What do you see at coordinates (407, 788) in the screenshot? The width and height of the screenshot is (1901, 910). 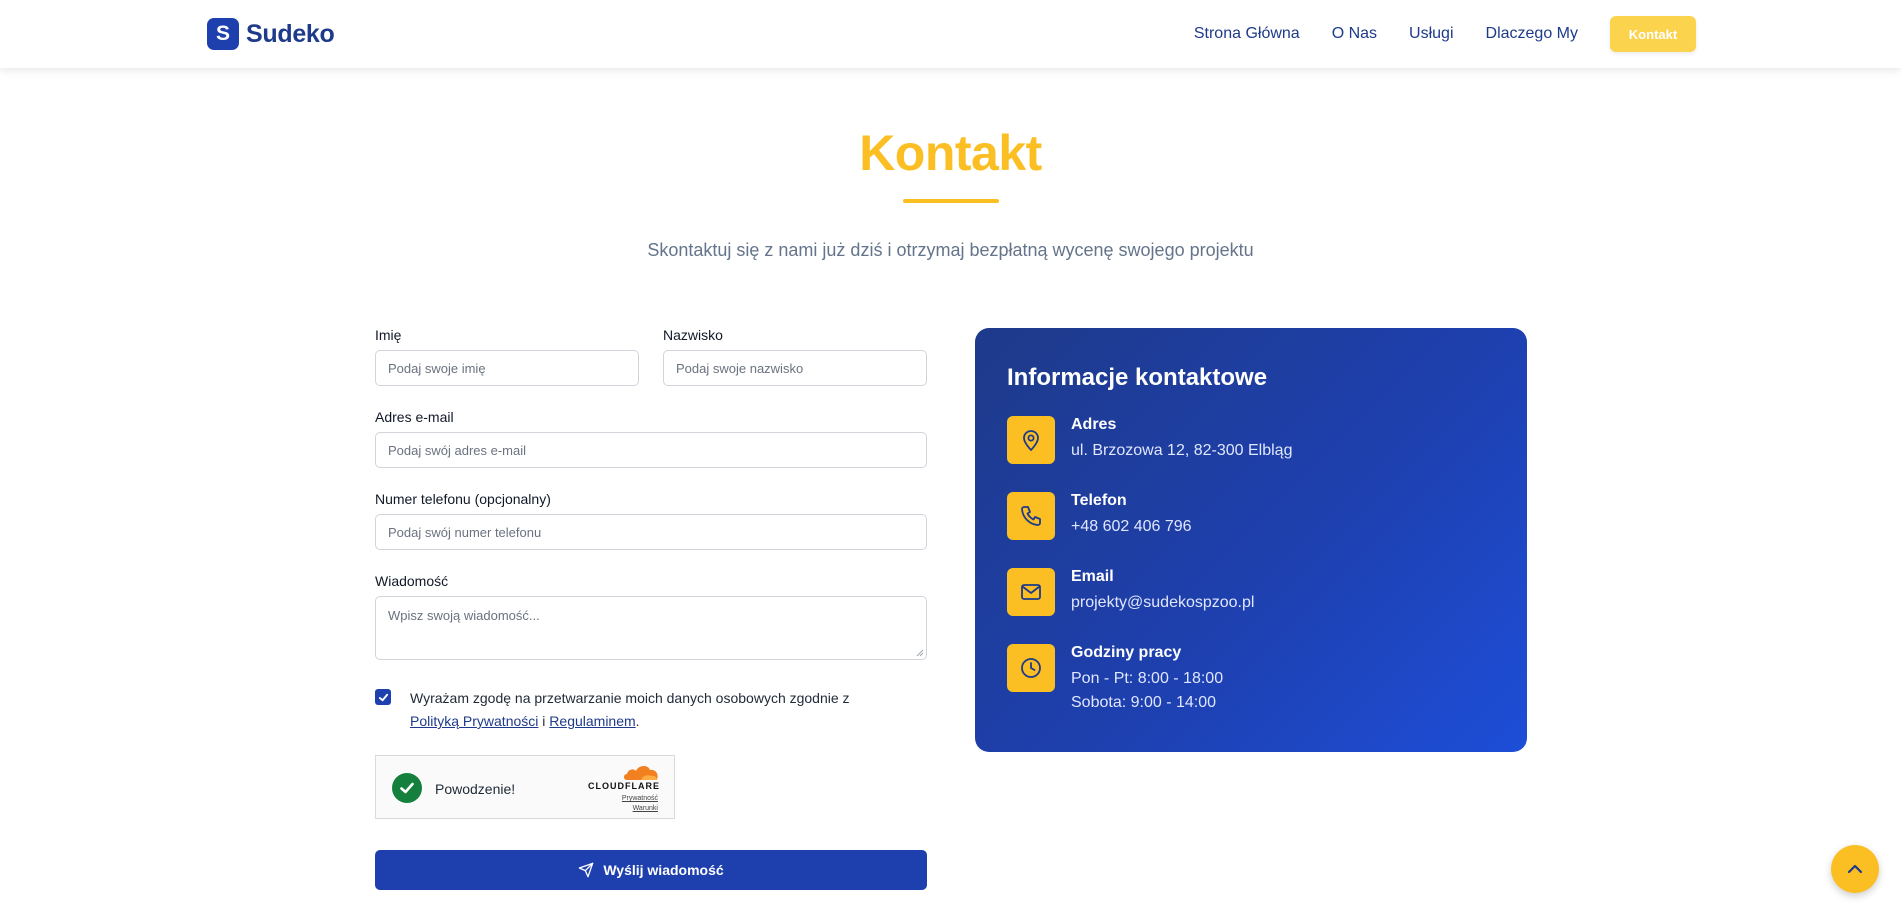 I see `success-check-icon` at bounding box center [407, 788].